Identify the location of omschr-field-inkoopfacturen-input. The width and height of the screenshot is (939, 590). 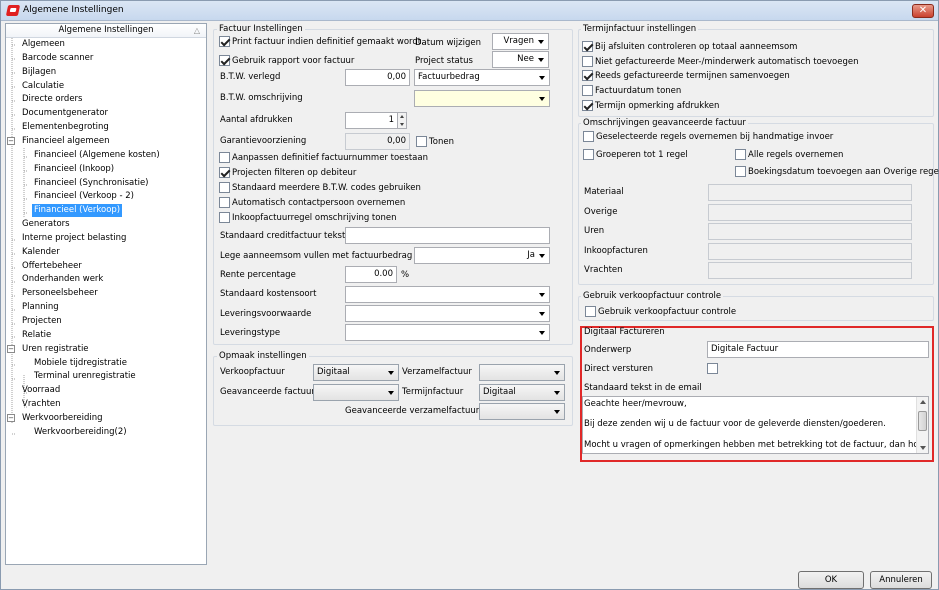
(810, 251).